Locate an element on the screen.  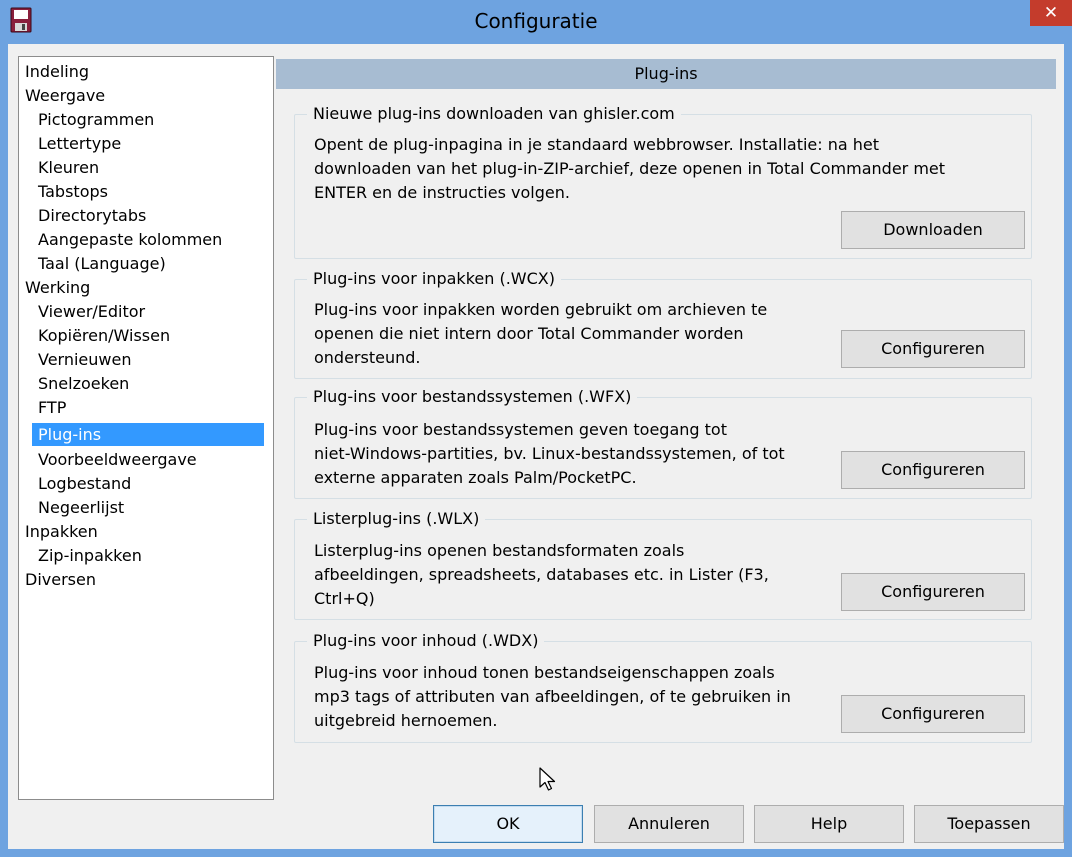
tree-item-lettertype: Lettertype is located at coordinates (146, 143).